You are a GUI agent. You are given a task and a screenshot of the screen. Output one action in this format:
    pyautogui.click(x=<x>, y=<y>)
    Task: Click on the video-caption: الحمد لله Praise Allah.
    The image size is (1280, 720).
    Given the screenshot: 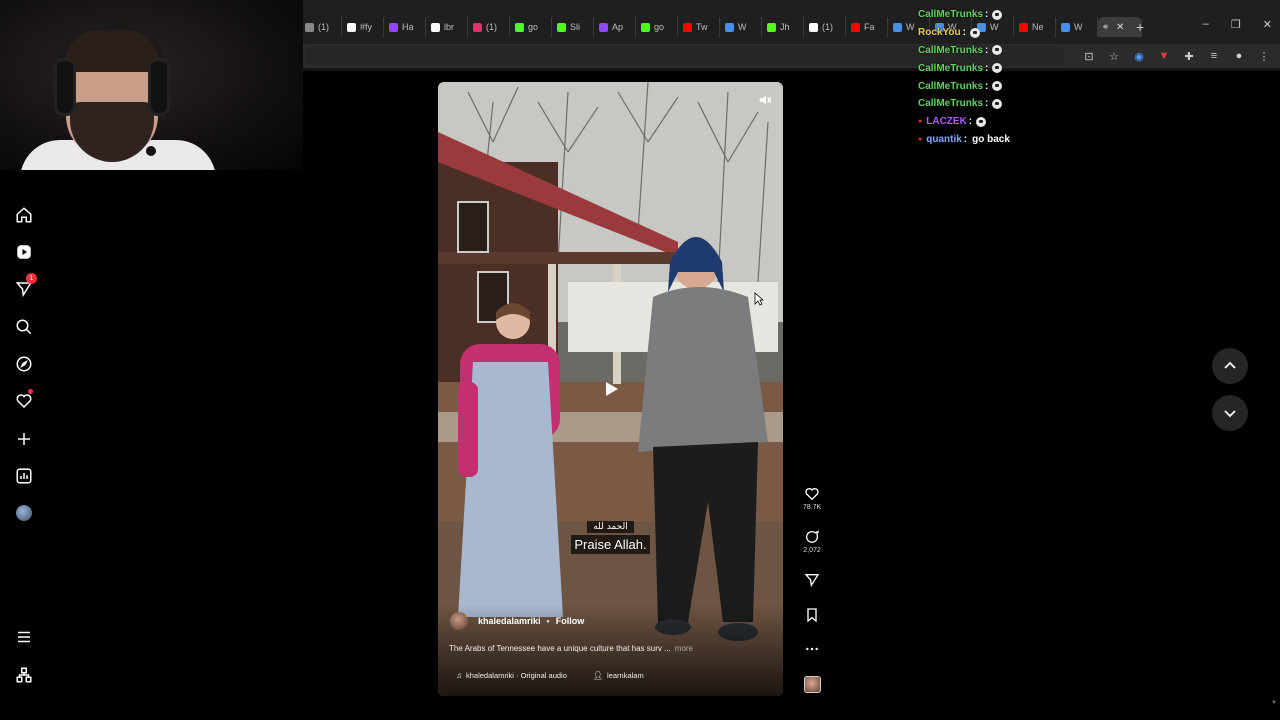 What is the action you would take?
    pyautogui.click(x=610, y=535)
    